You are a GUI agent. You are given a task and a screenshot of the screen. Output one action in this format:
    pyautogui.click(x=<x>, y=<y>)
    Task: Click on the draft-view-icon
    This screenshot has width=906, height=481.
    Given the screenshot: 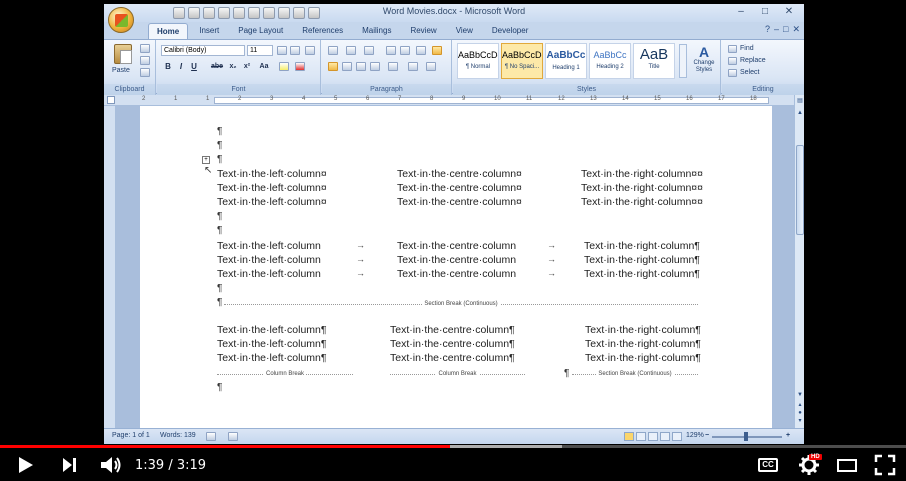 What is the action you would take?
    pyautogui.click(x=677, y=436)
    